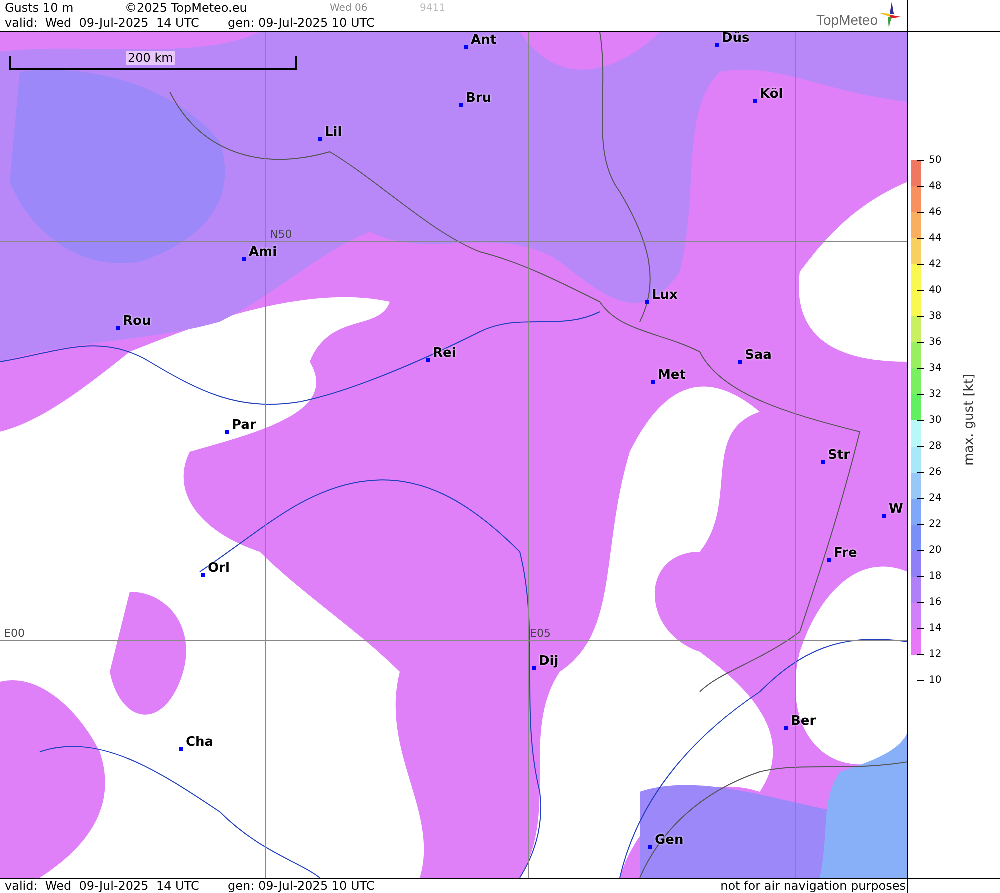  Describe the element at coordinates (935, 498) in the screenshot. I see `scale-tick-label: 24` at that location.